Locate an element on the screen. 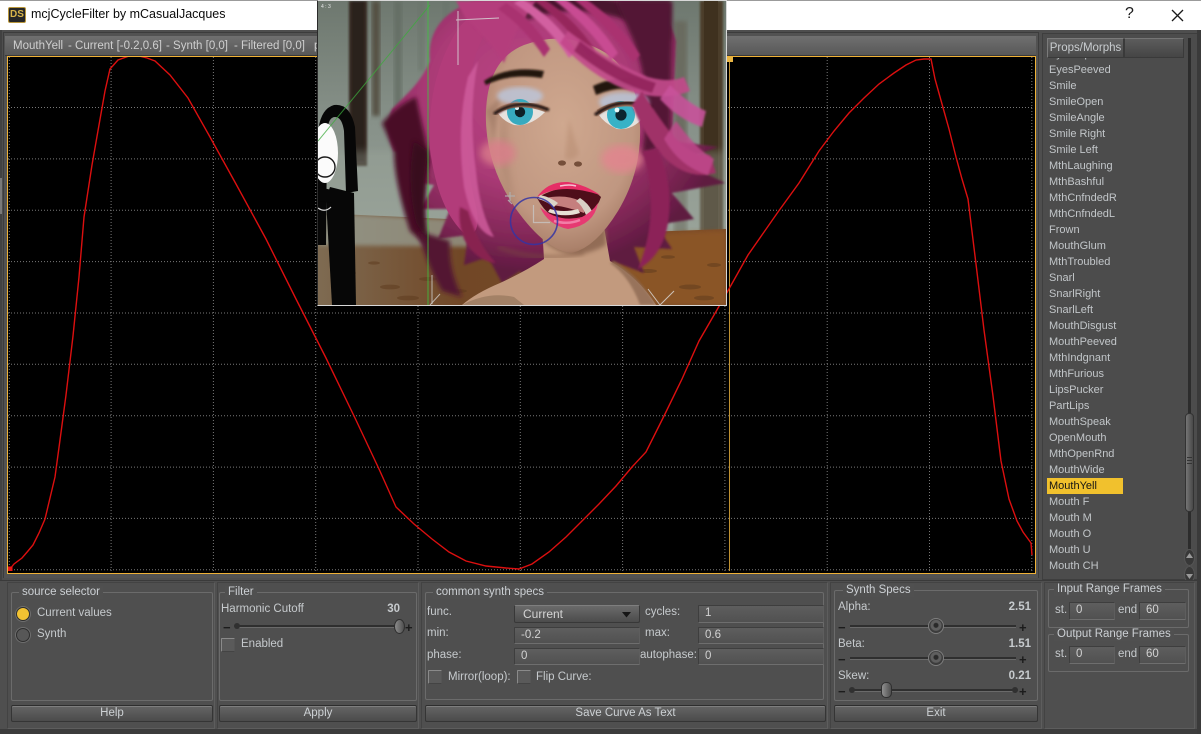  svg-text: 4 : 3 is located at coordinates (326, 7).